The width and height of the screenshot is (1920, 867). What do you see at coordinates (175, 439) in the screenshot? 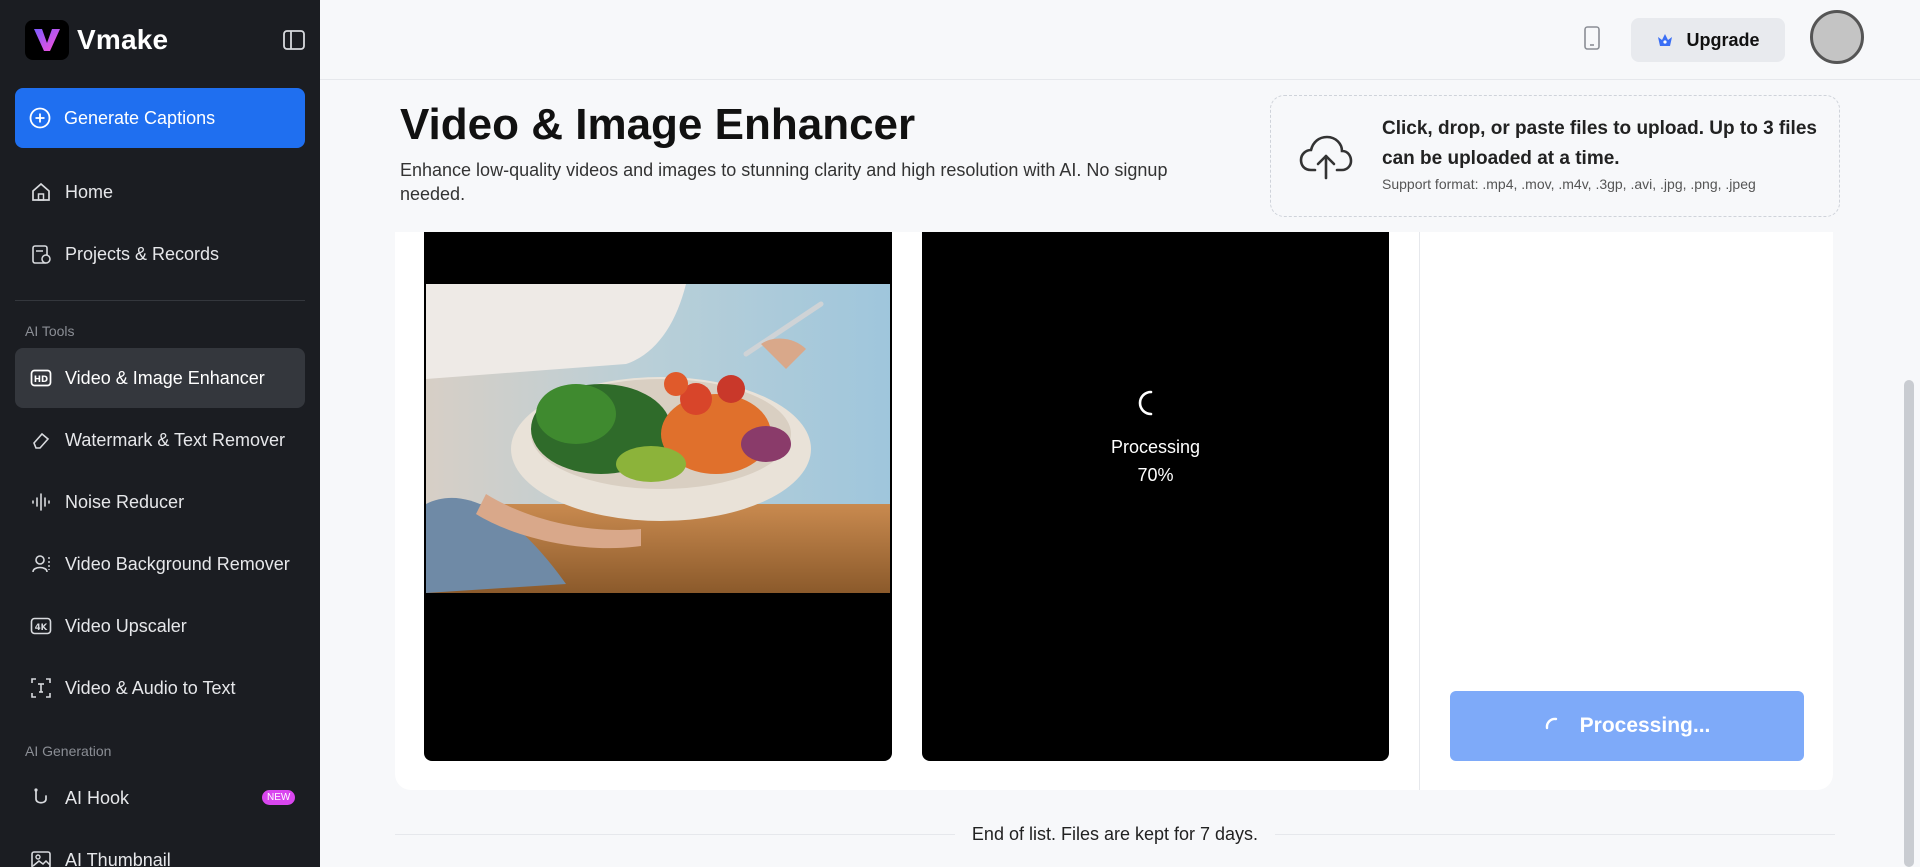
I see `sidebar-item-label: Watermark & Text Remover` at bounding box center [175, 439].